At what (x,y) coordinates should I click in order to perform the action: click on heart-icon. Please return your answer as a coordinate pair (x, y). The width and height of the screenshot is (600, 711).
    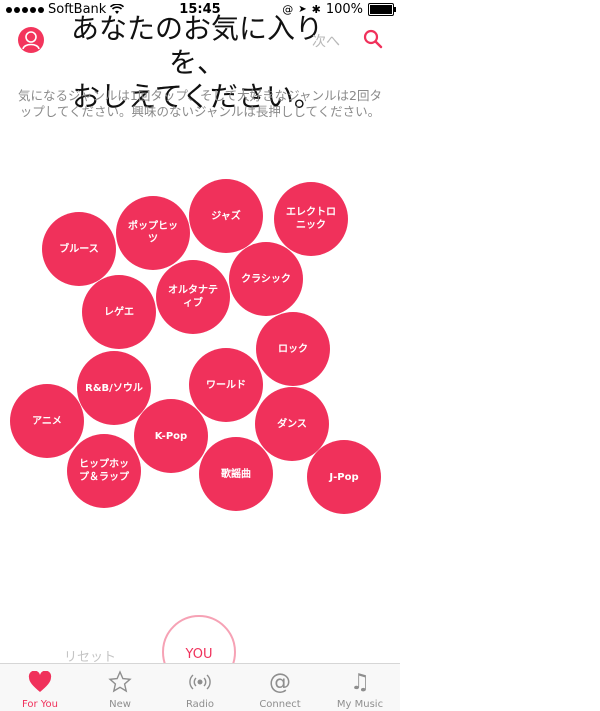
    Looking at the image, I should click on (40, 682).